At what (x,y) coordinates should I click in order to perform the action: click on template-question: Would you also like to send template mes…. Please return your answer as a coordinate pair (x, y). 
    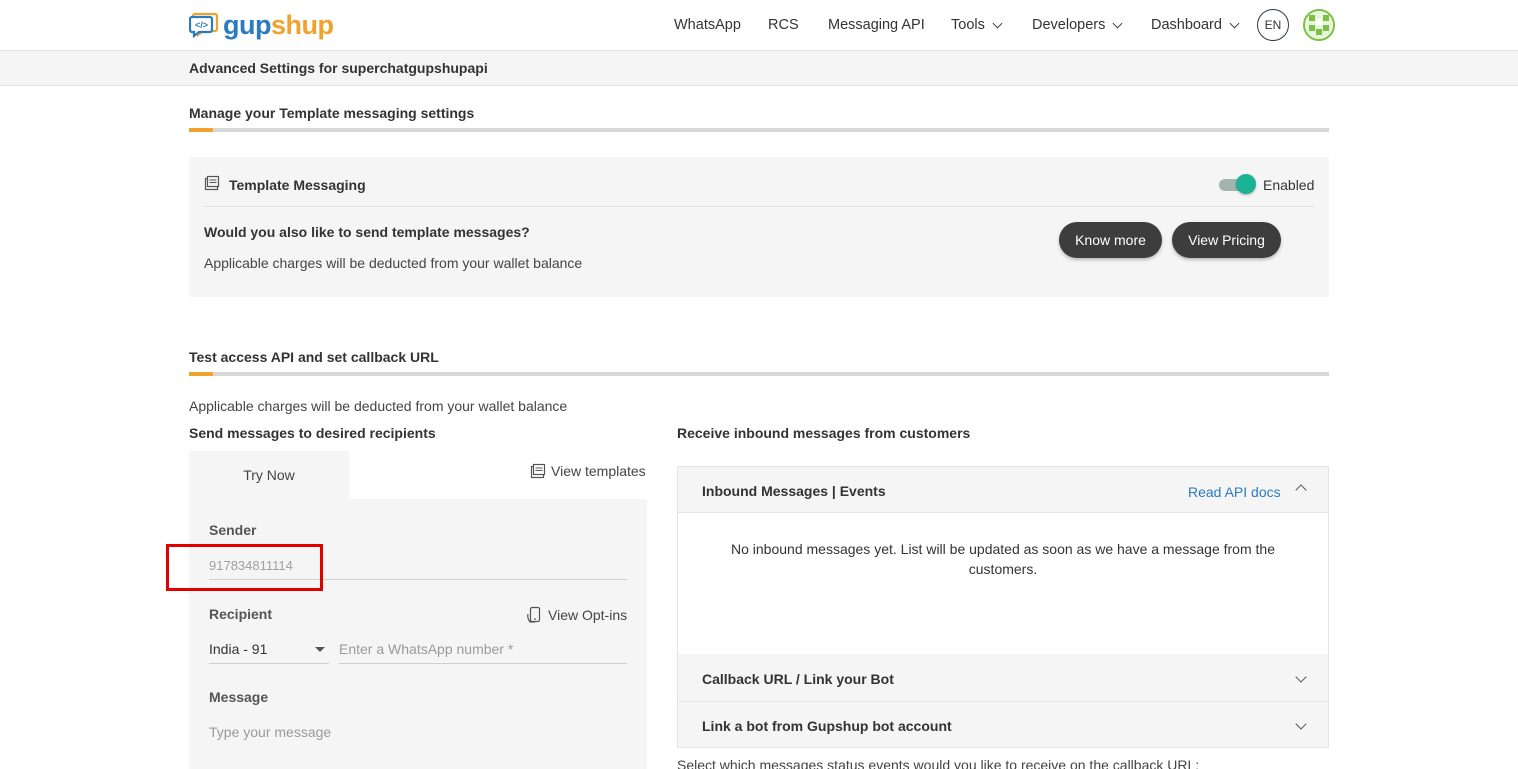
    Looking at the image, I should click on (367, 232).